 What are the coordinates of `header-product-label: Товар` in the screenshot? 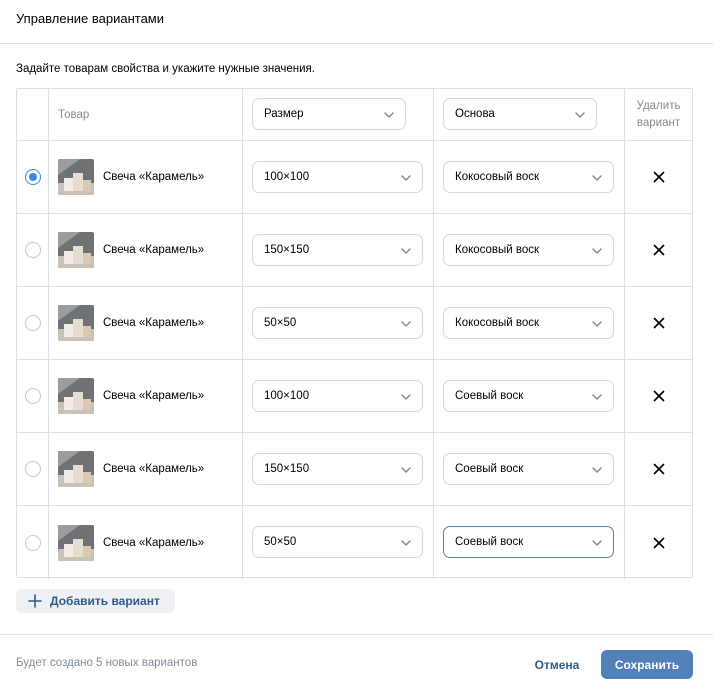 It's located at (74, 114).